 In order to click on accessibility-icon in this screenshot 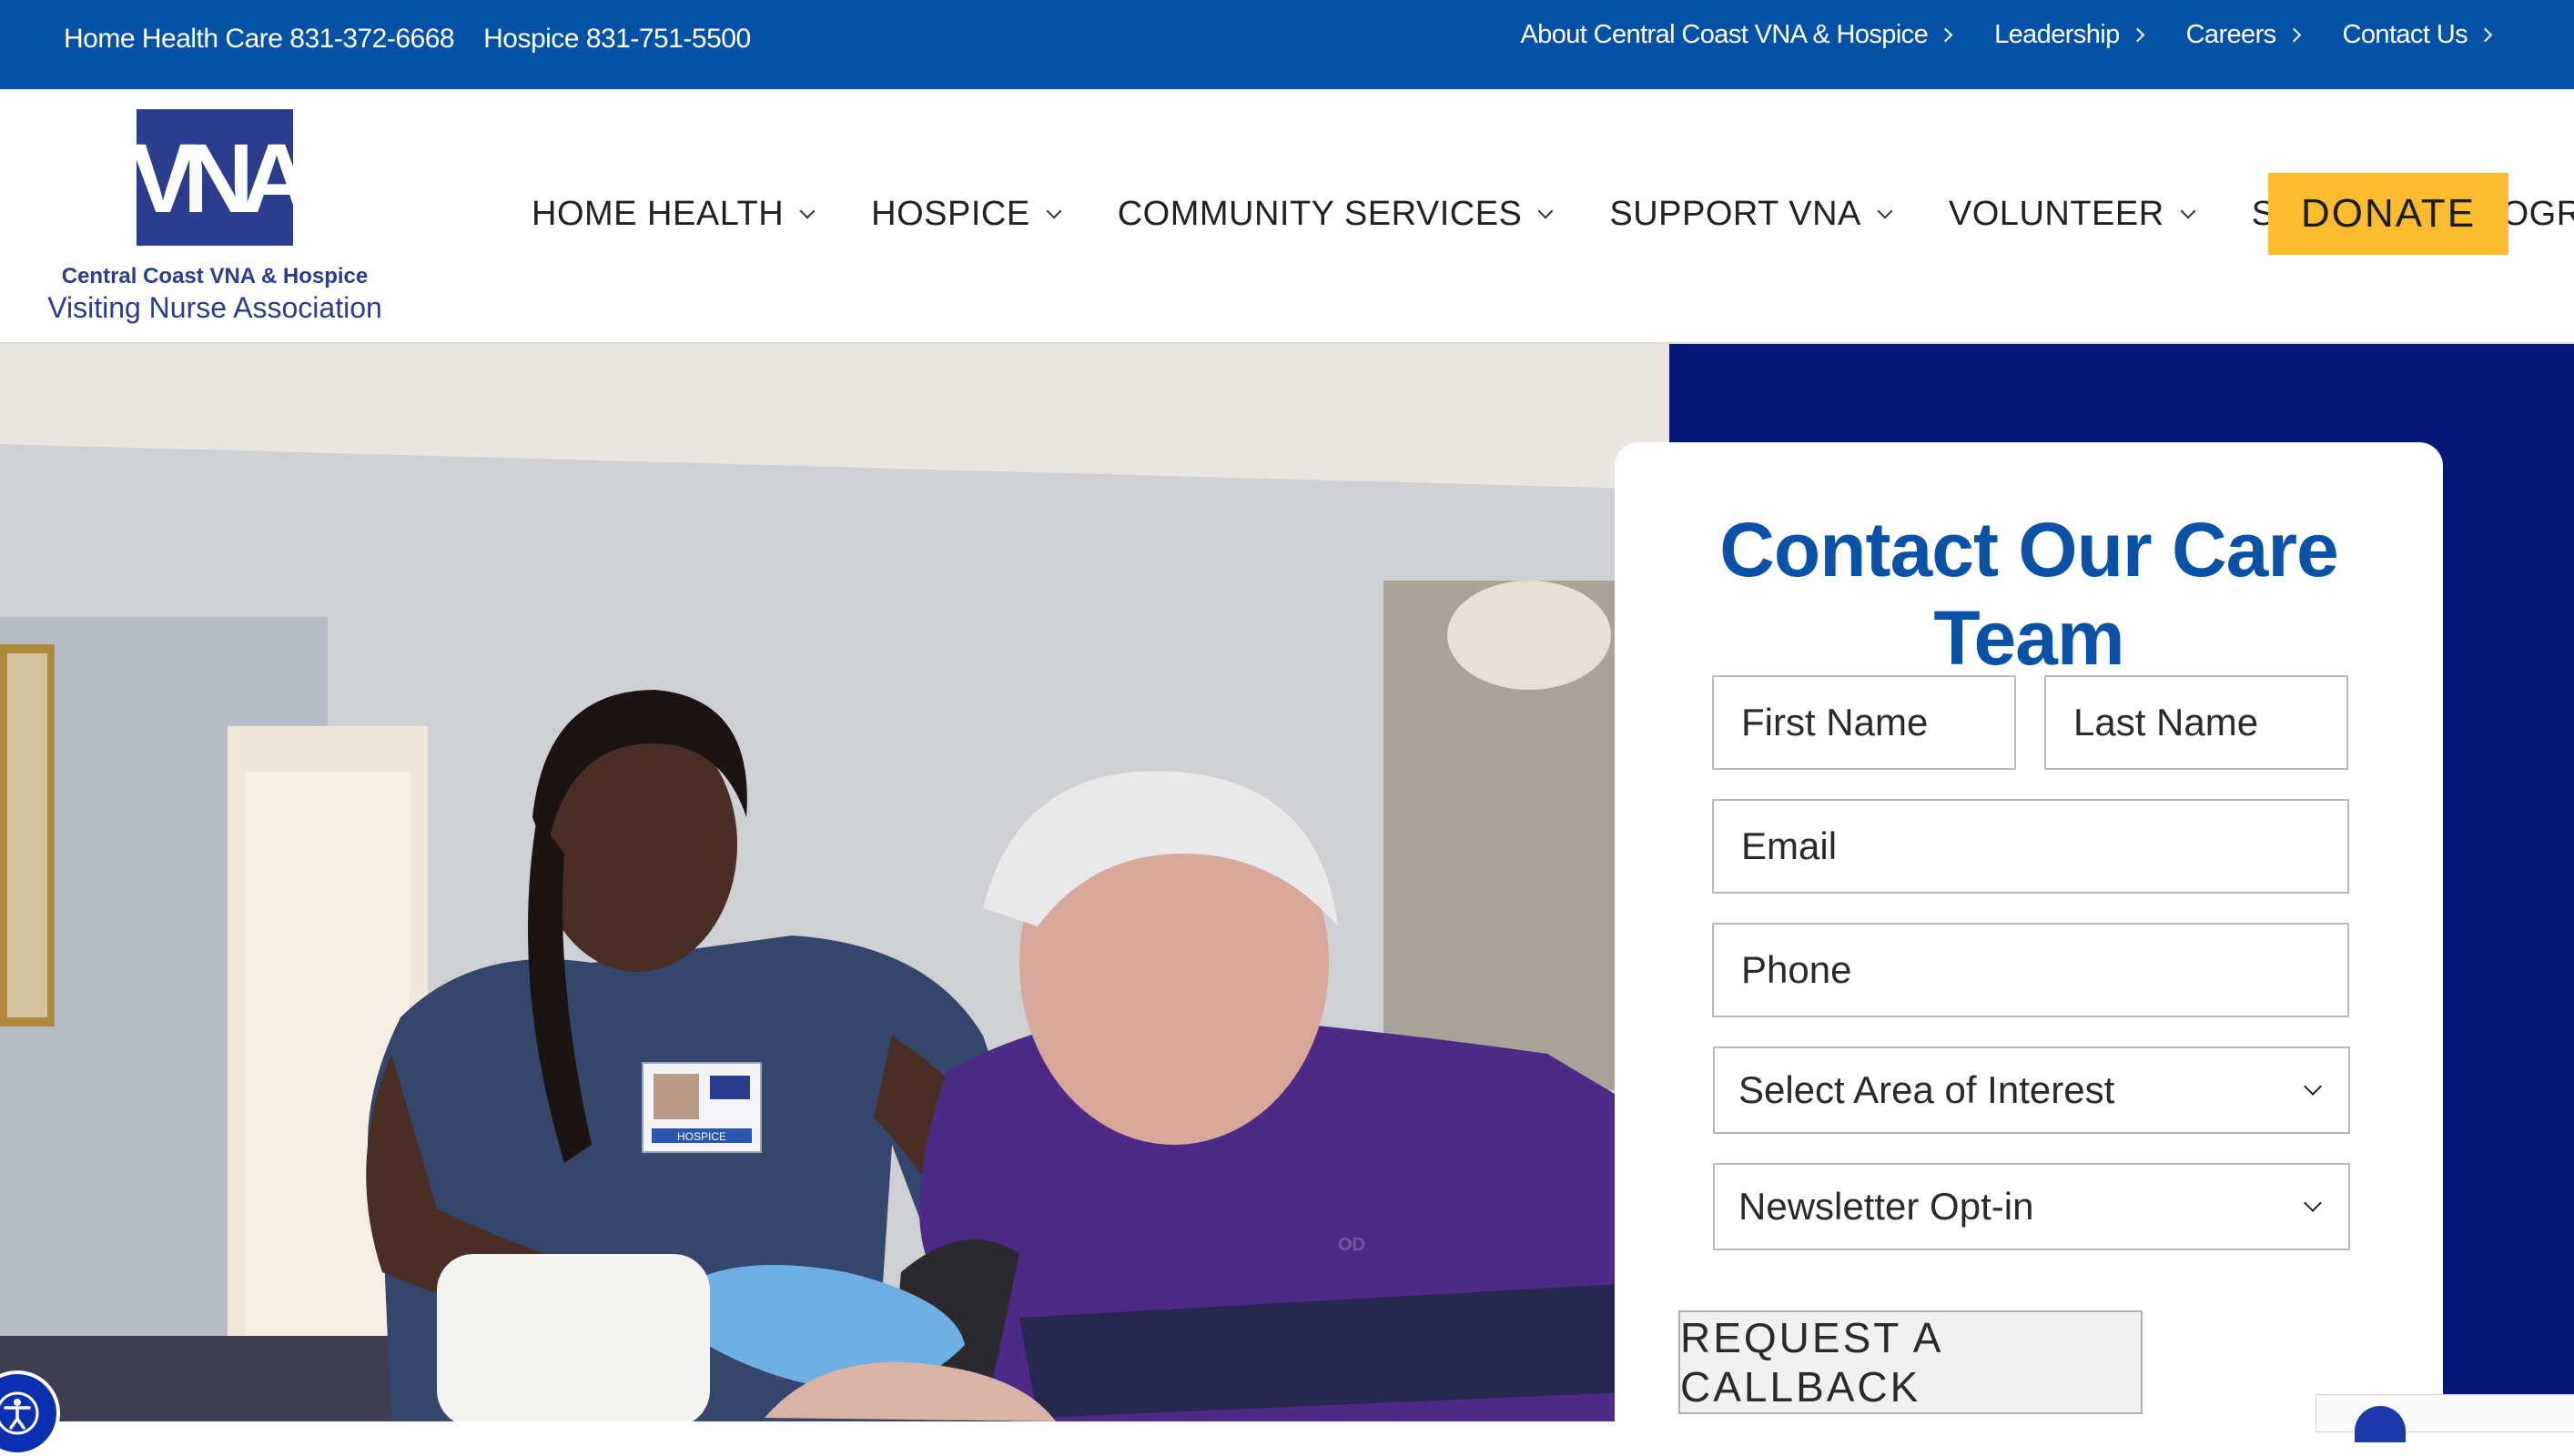, I will do `click(19, 1413)`.